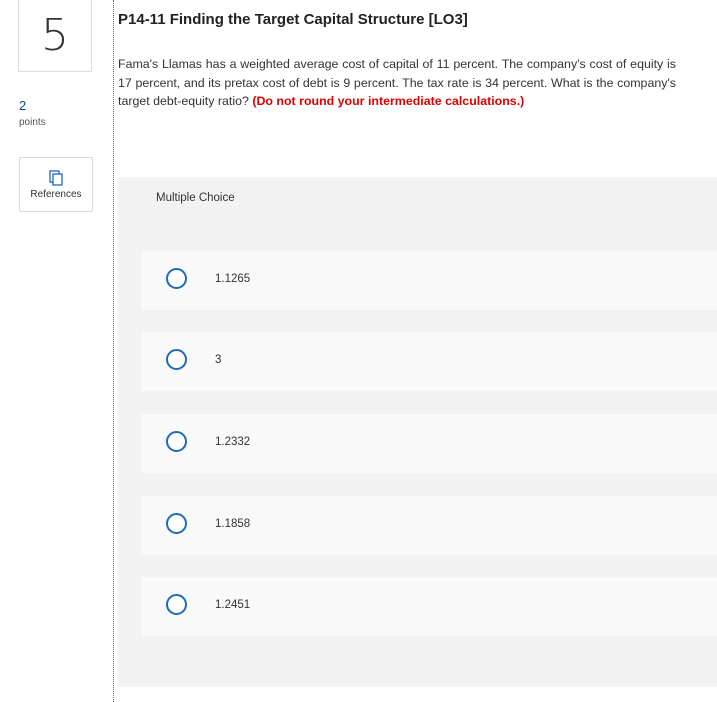 The image size is (717, 702). I want to click on multiple-choice-label: Multiple Choice, so click(195, 198).